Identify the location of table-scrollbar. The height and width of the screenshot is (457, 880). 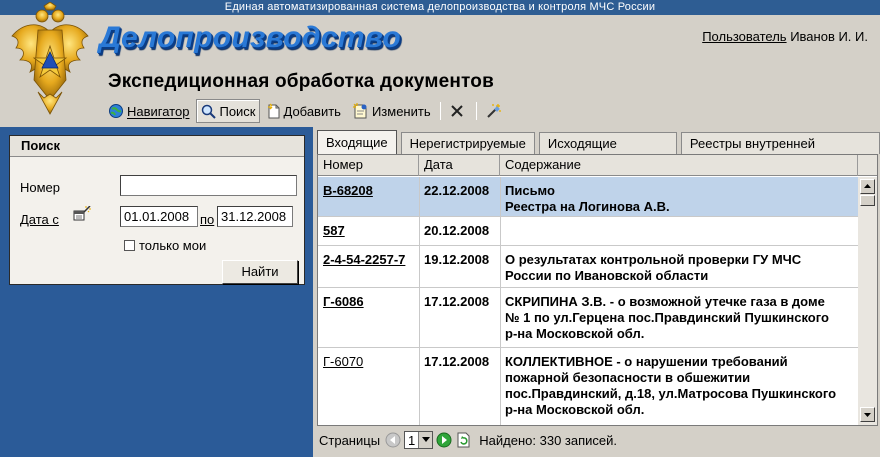
(867, 301).